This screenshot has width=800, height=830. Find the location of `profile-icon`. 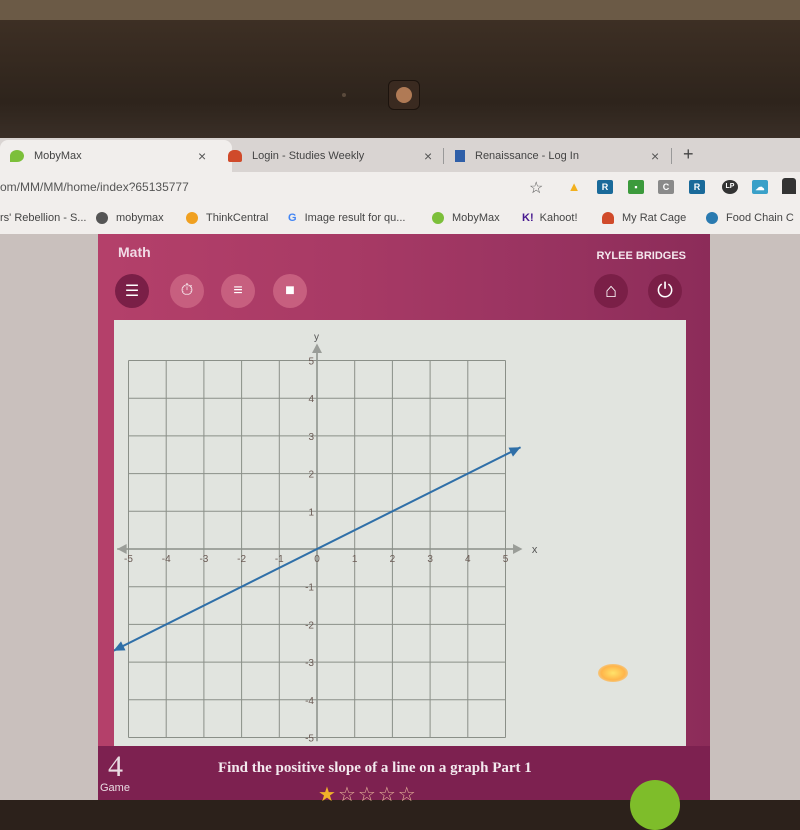

profile-icon is located at coordinates (789, 186).